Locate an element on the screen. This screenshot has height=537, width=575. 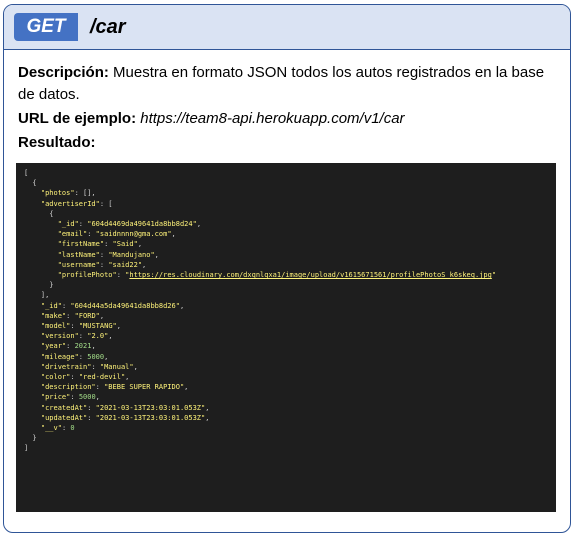
example-url: https://team8-api.herokuapp.com/v1/car is located at coordinates (272, 118).